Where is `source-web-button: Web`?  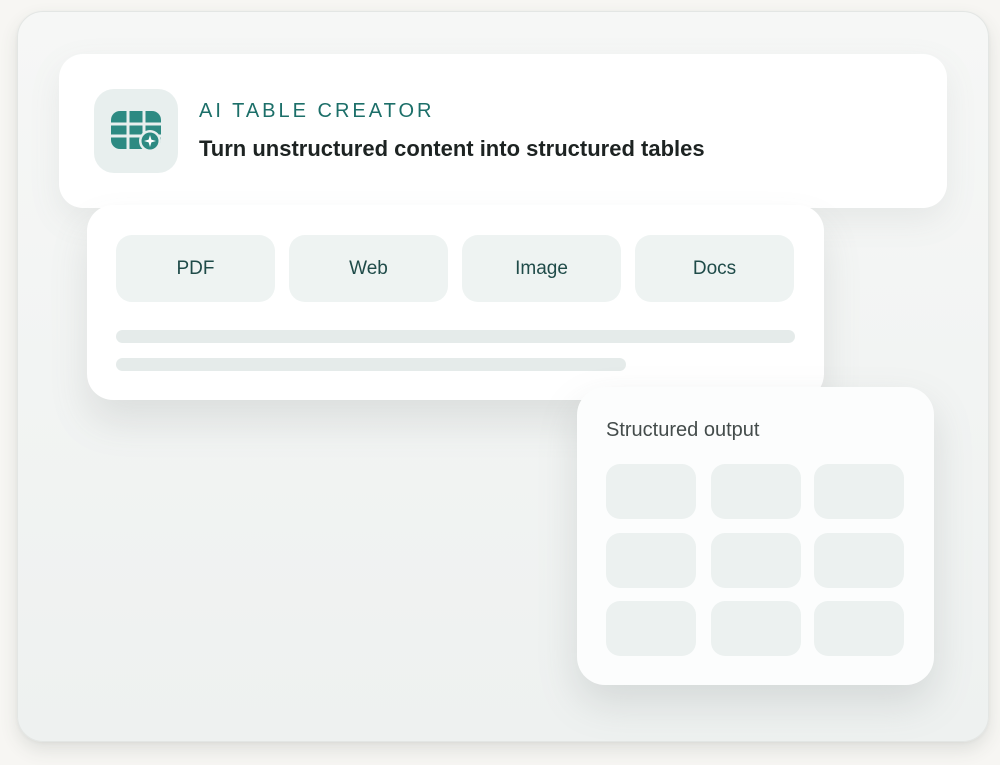 source-web-button: Web is located at coordinates (368, 268).